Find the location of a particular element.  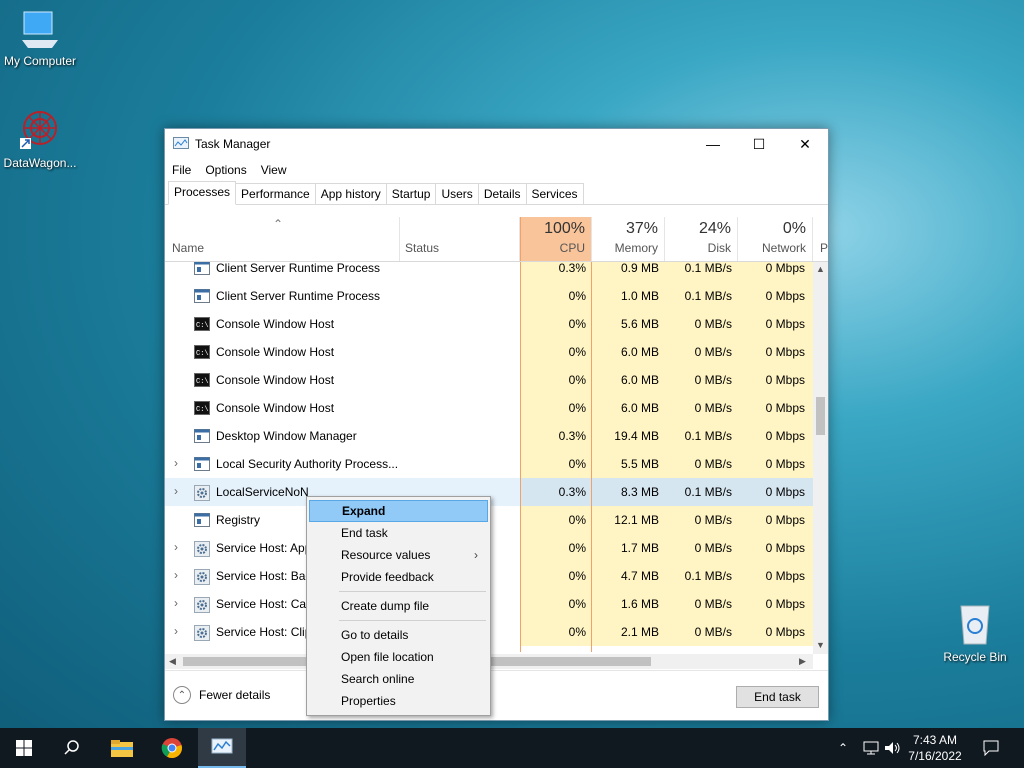

column-status-label: Status is located at coordinates (422, 248).